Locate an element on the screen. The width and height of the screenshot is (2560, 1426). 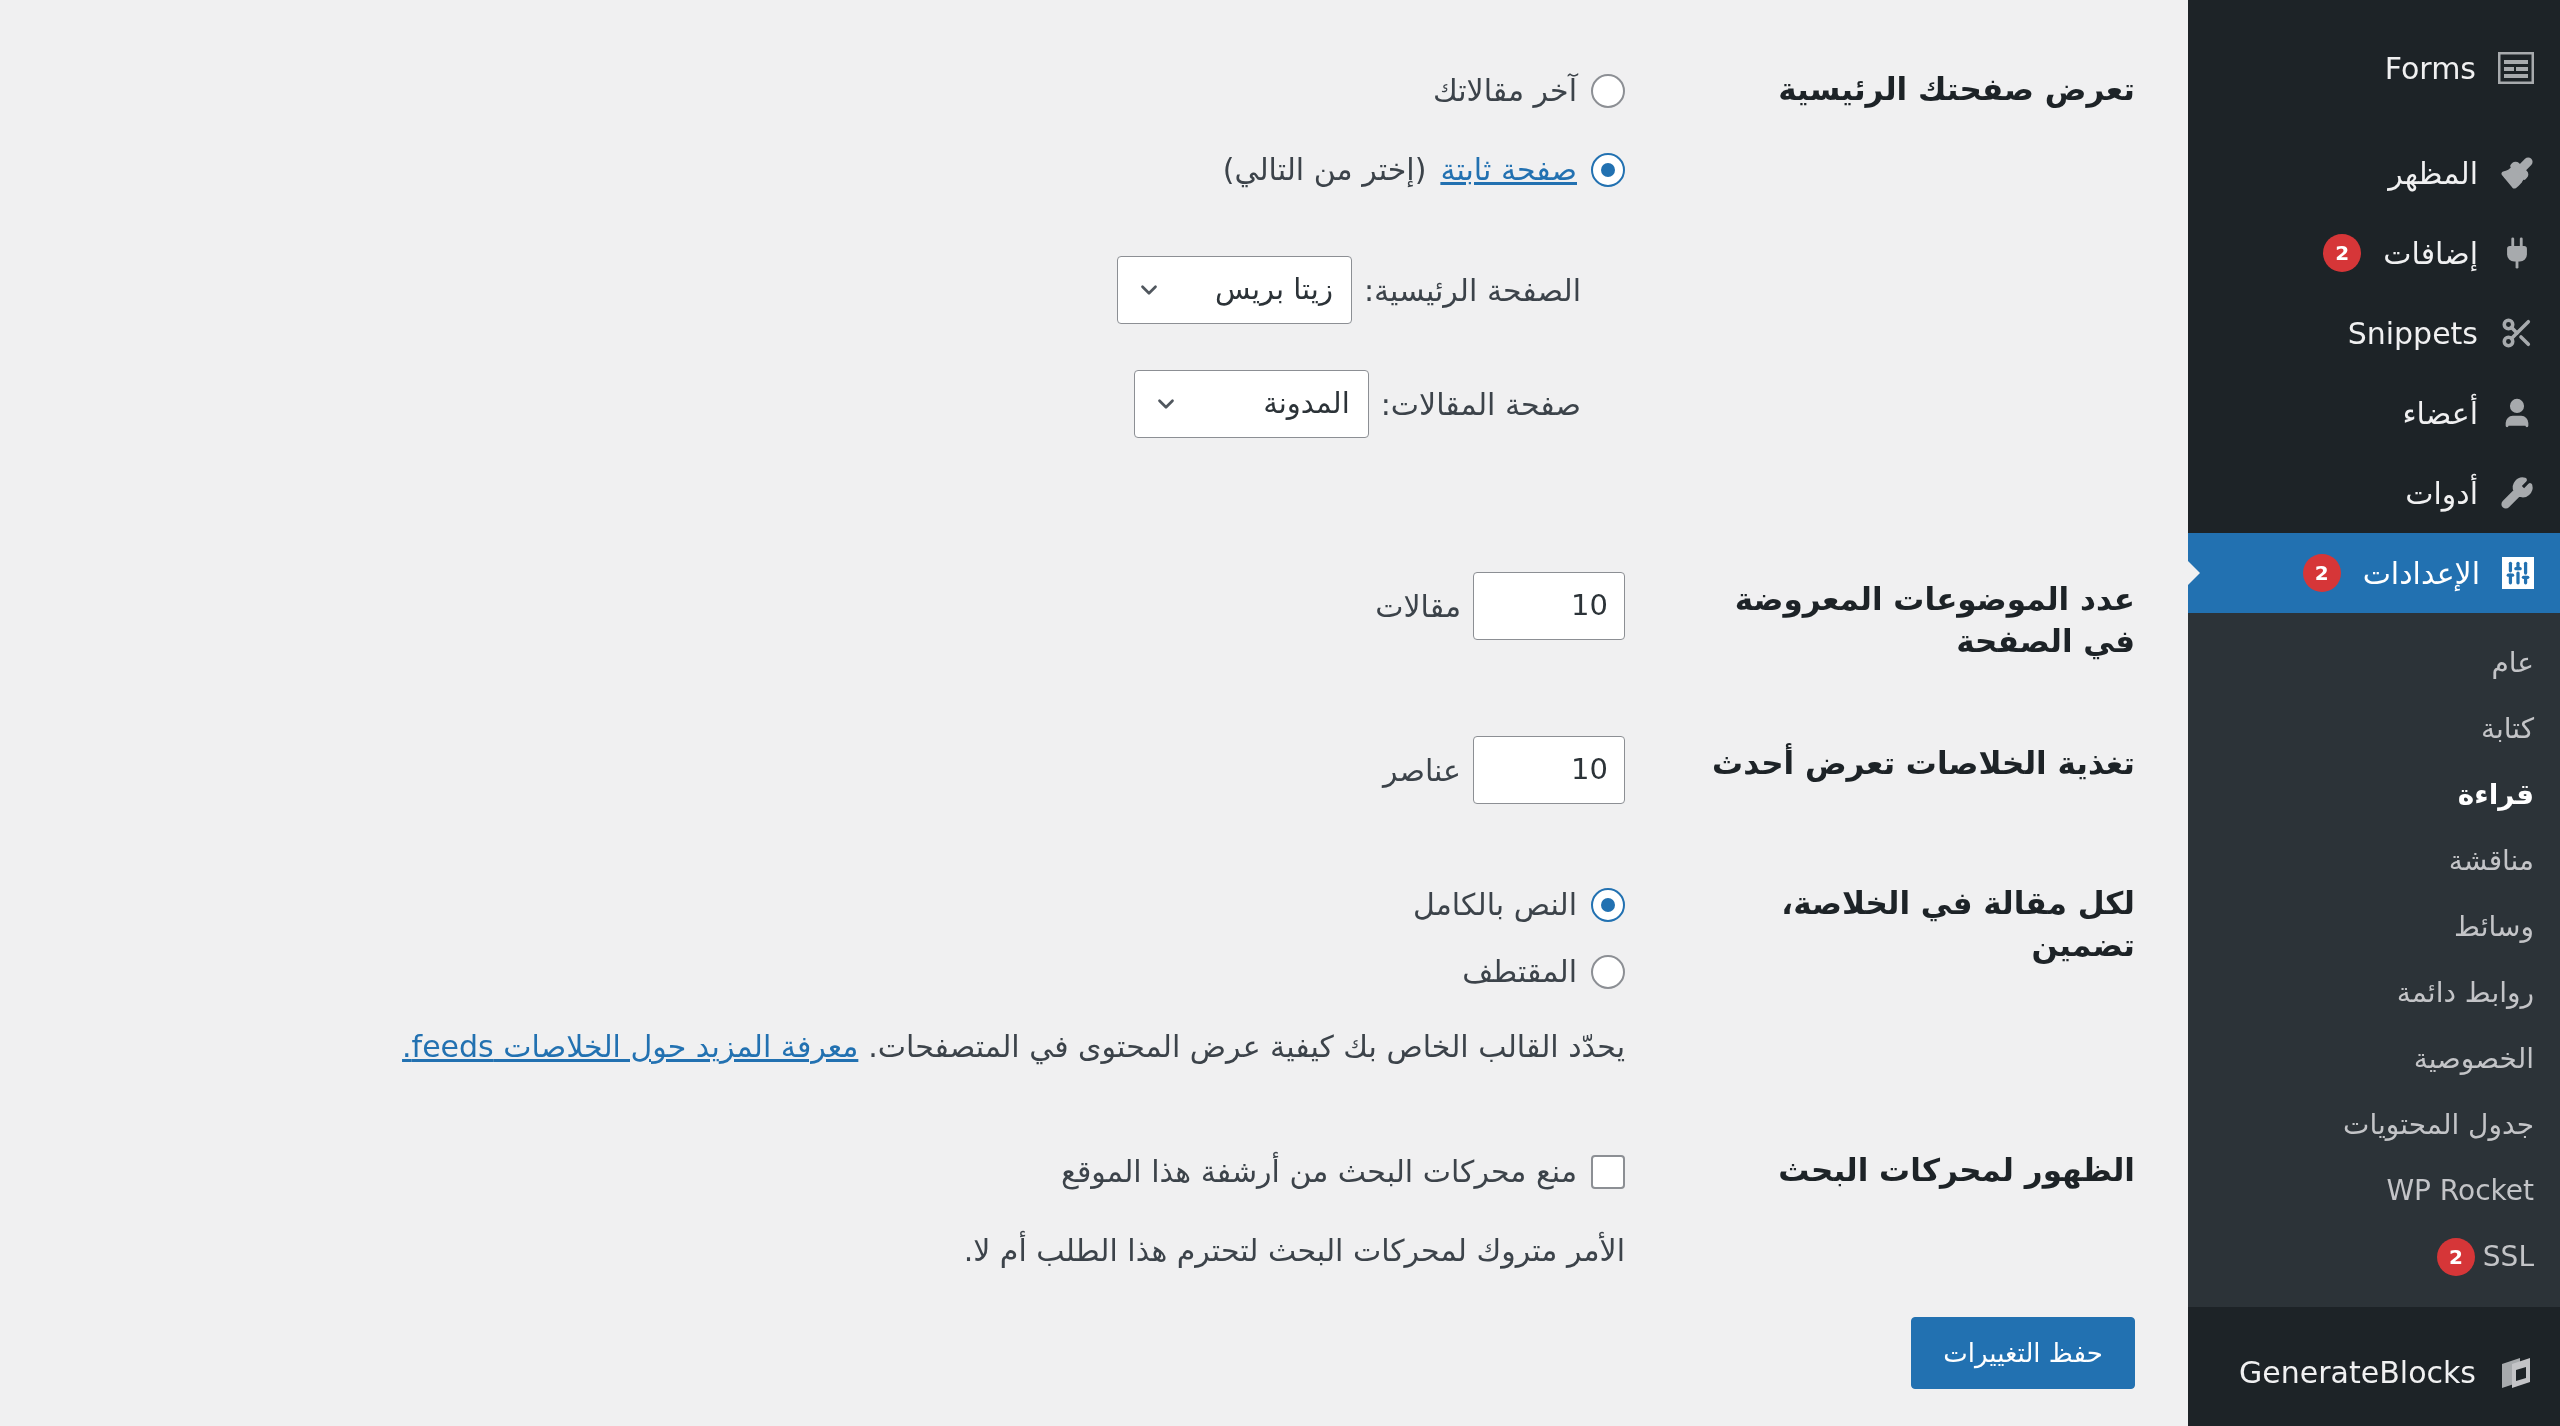
submenu-item: عام is located at coordinates (2512, 663).